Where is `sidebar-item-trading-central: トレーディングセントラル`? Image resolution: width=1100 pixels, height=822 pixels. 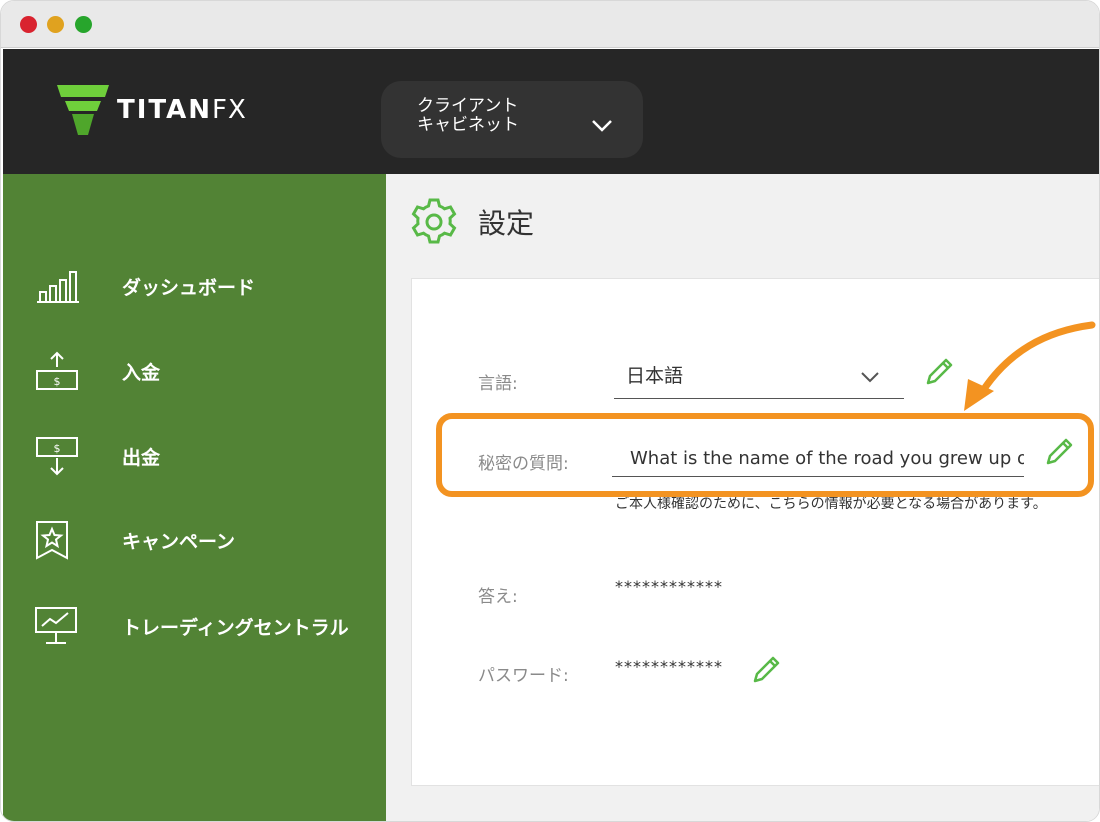
sidebar-item-trading-central: トレーディングセントラル is located at coordinates (194, 628).